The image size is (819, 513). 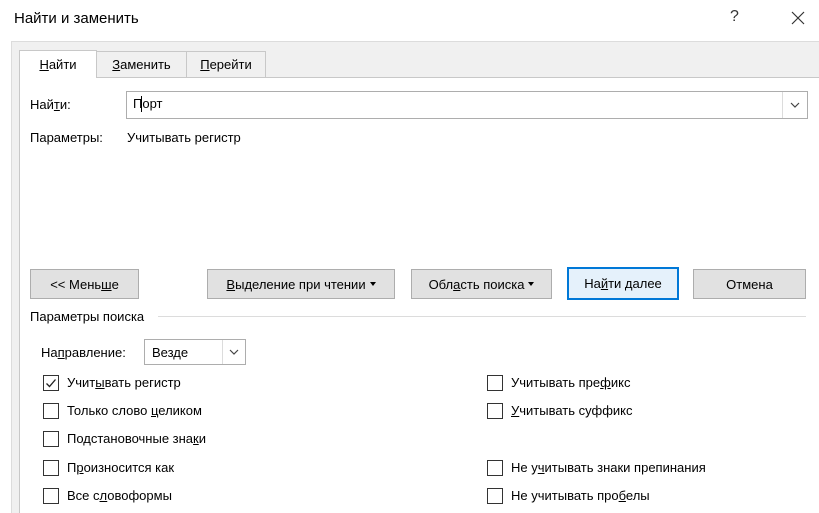 I want to click on search-scope-button: Обл а сть поиска, so click(x=481, y=284).